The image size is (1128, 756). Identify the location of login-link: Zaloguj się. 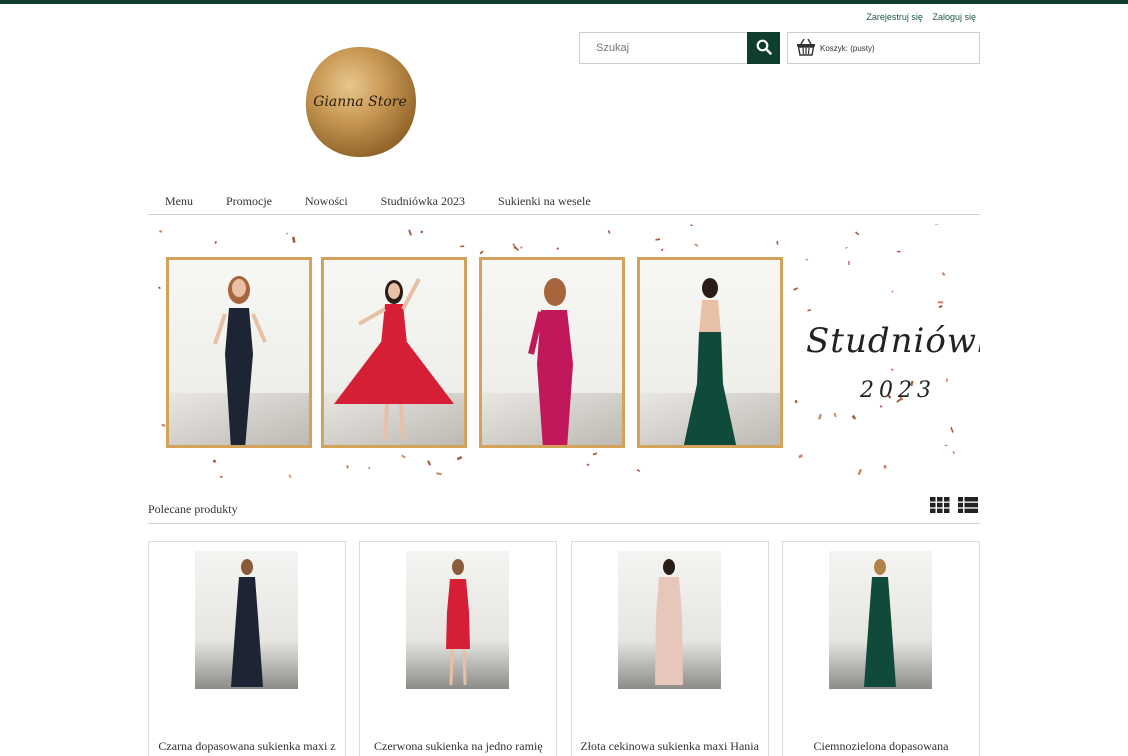
(954, 17).